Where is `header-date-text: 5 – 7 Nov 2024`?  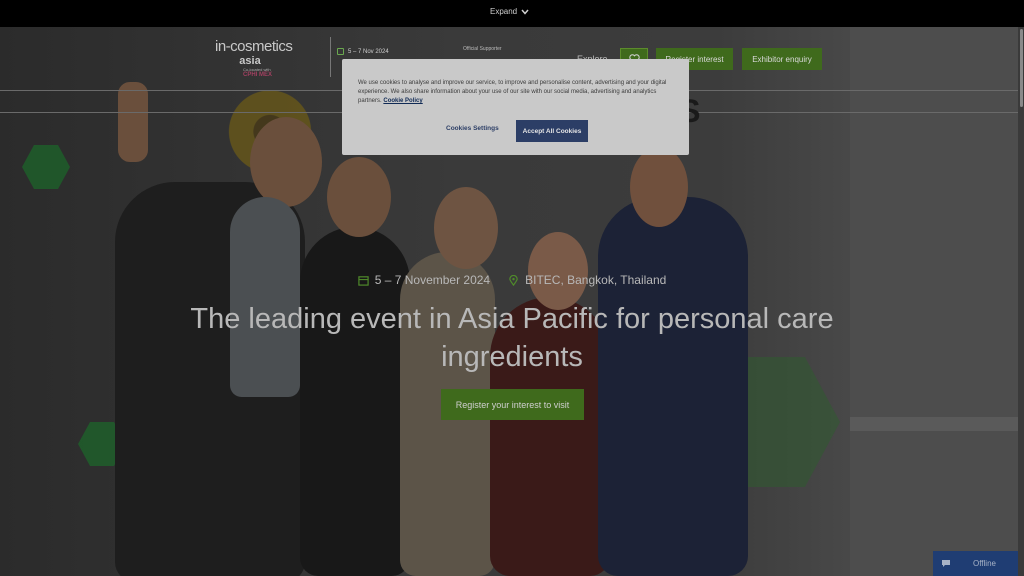 header-date-text: 5 – 7 Nov 2024 is located at coordinates (368, 51).